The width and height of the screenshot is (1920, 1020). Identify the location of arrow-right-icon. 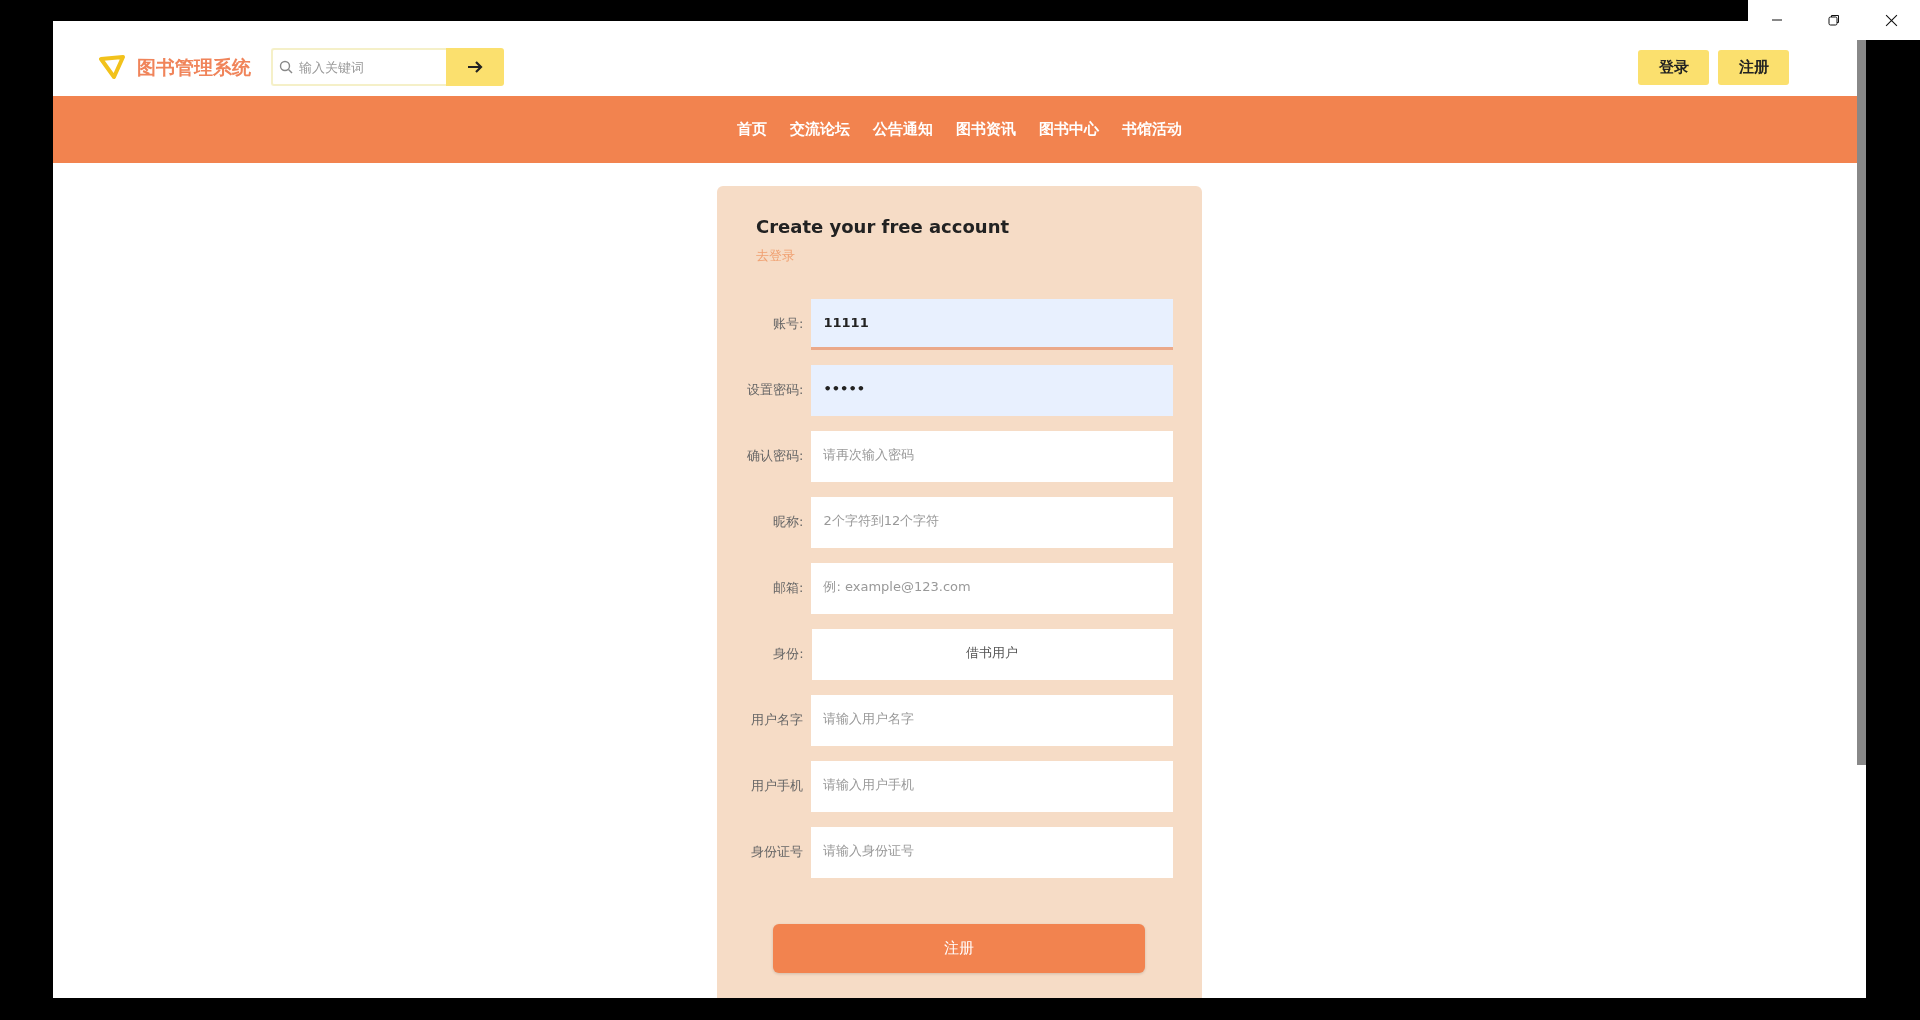
(475, 67).